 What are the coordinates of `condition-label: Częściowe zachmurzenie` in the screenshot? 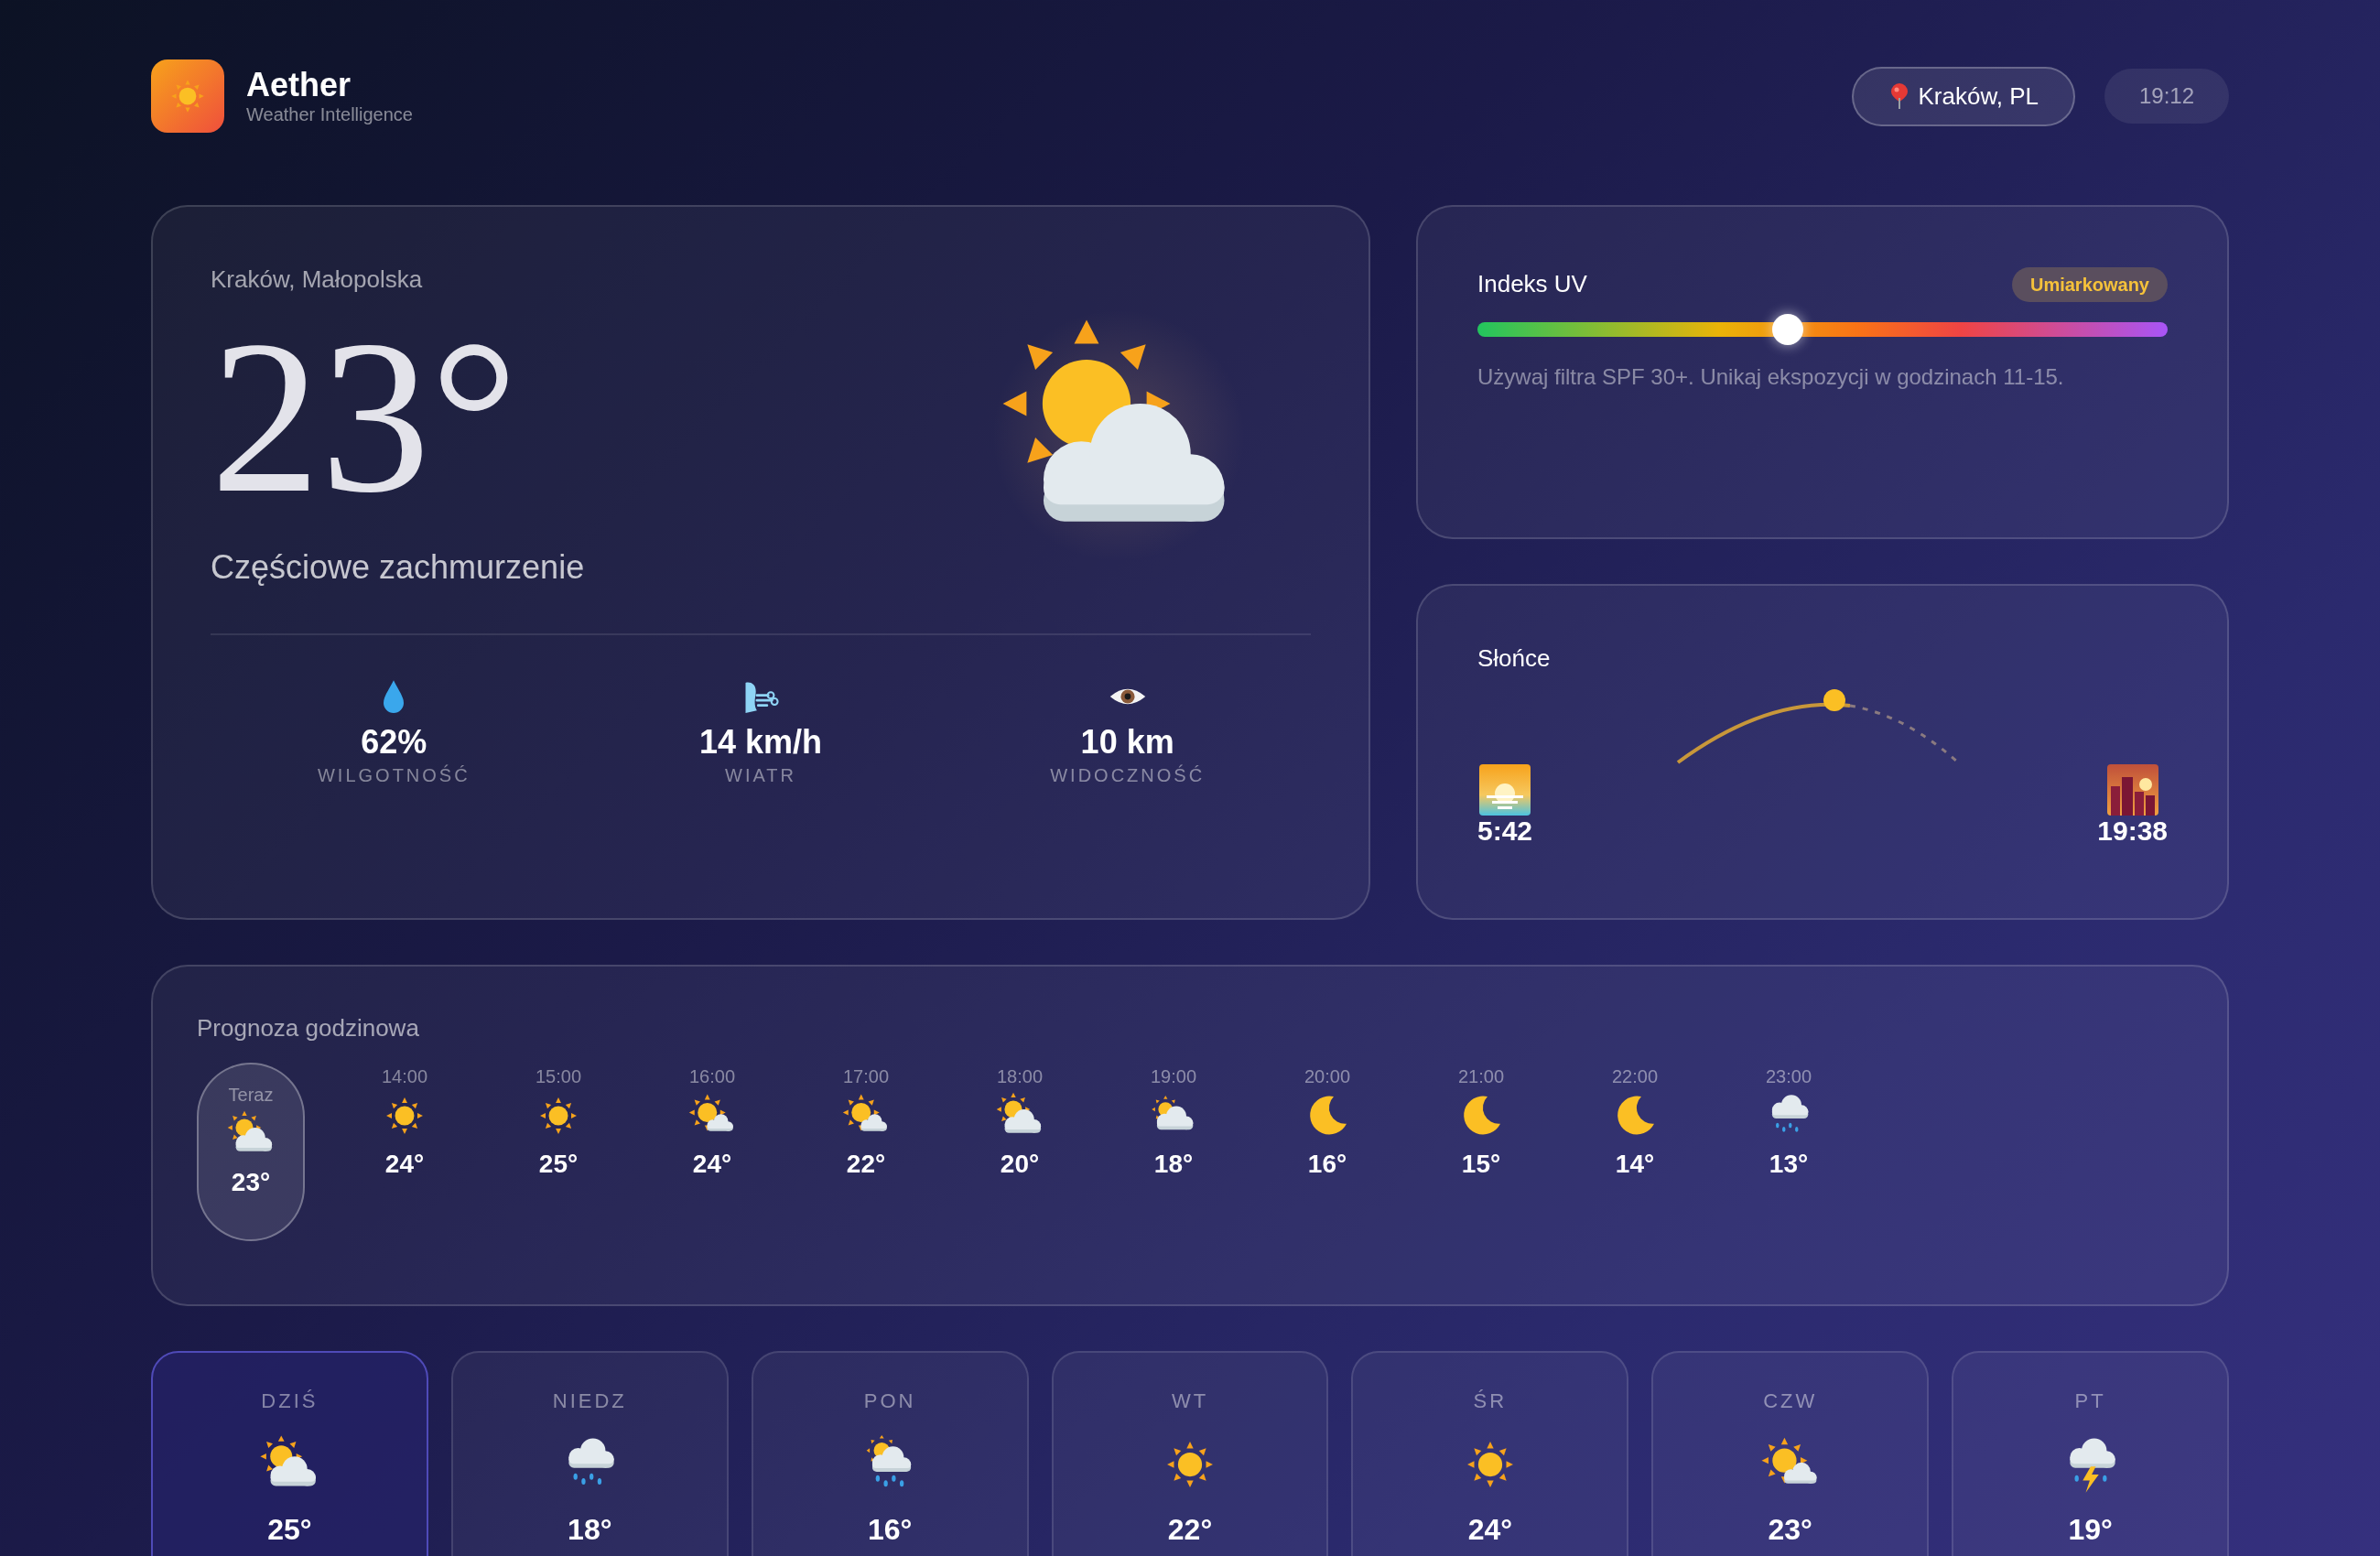 It's located at (398, 567).